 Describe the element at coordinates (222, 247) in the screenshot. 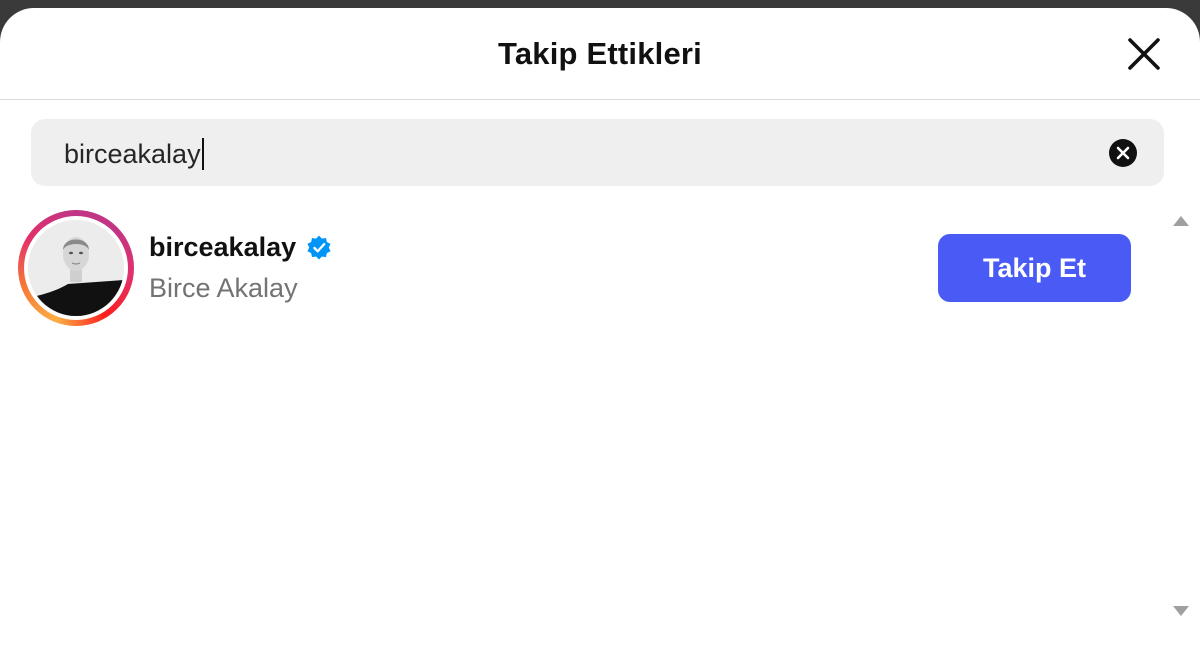

I see `username: birceakalay` at that location.